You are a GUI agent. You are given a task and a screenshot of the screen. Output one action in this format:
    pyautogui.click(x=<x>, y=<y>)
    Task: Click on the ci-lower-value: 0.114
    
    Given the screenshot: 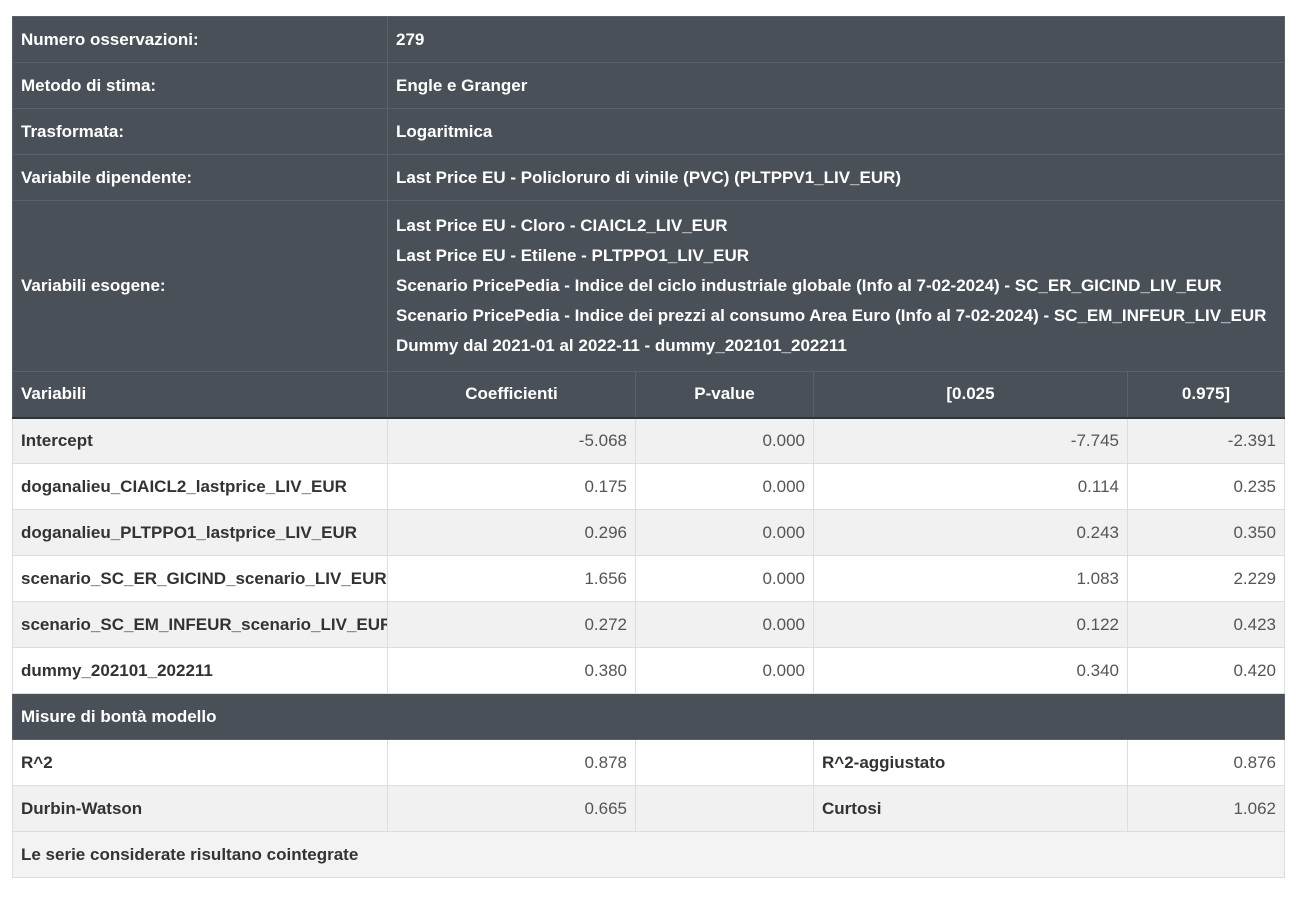 What is the action you would take?
    pyautogui.click(x=970, y=486)
    